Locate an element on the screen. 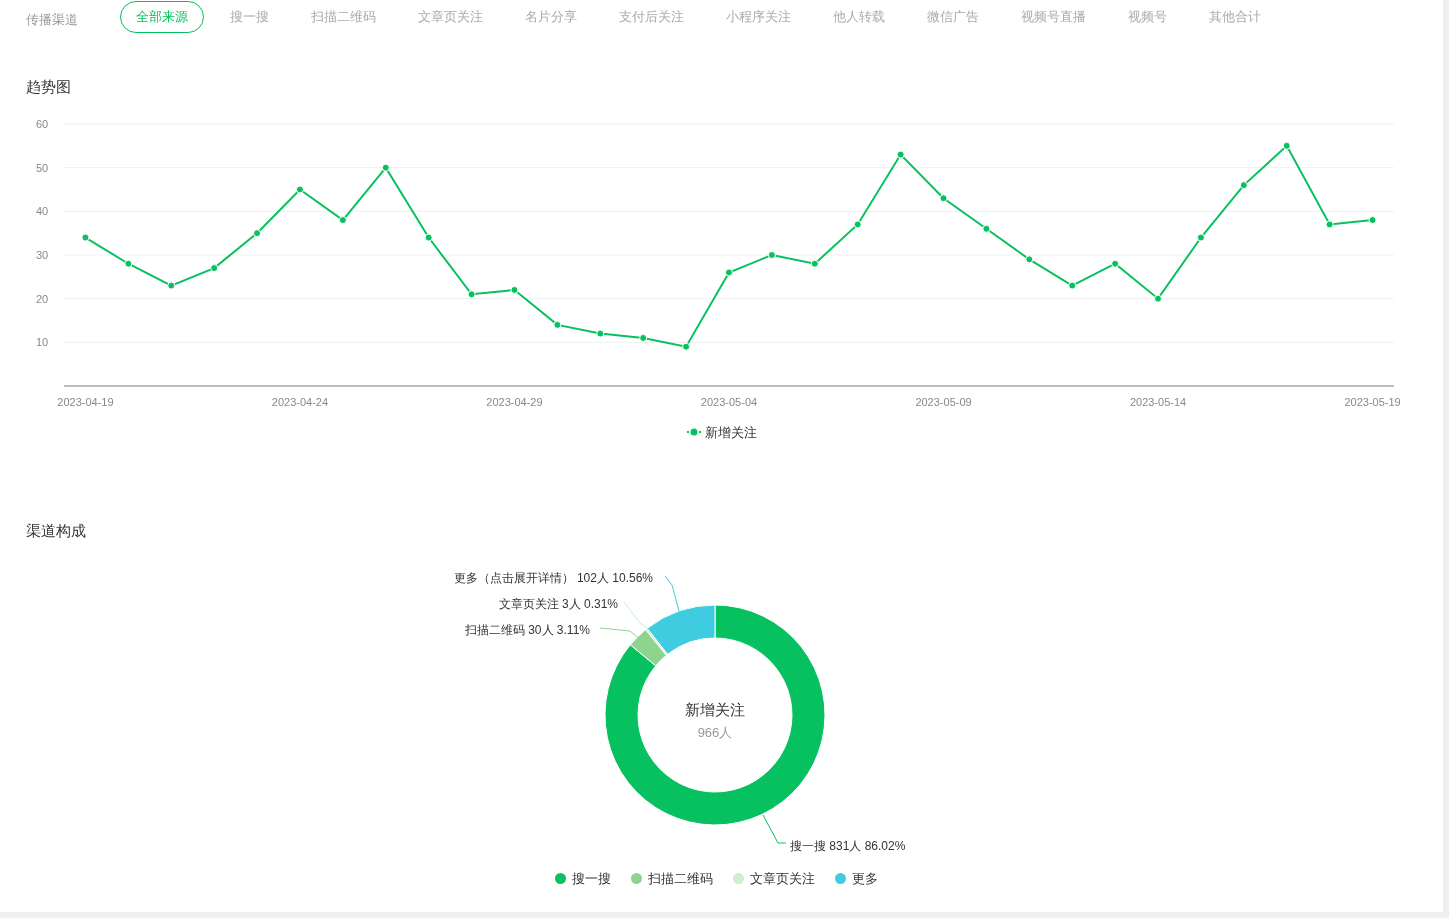 This screenshot has height=918, width=1449. donut-center-total: 966人 is located at coordinates (715, 732).